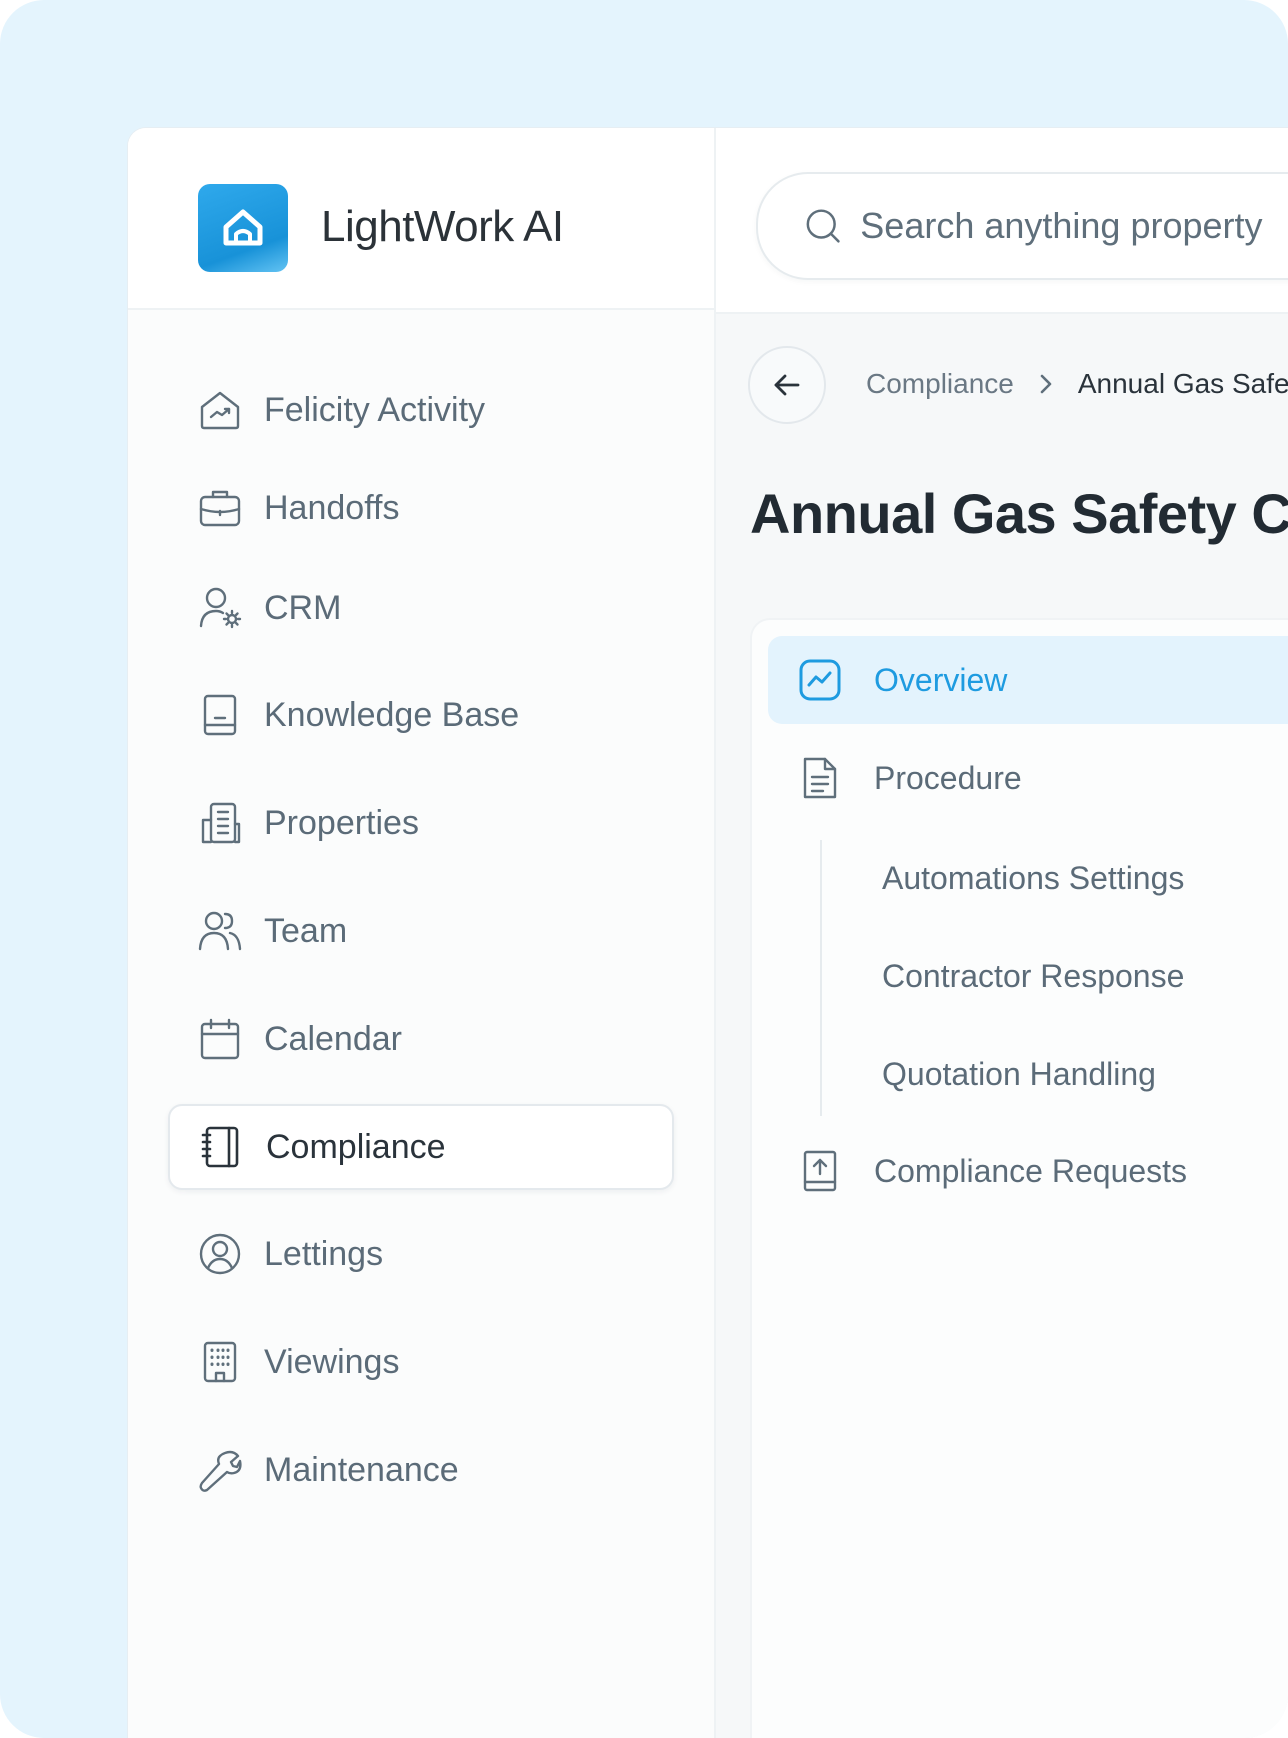 The width and height of the screenshot is (1288, 1738). What do you see at coordinates (220, 1039) in the screenshot?
I see `calendar-icon` at bounding box center [220, 1039].